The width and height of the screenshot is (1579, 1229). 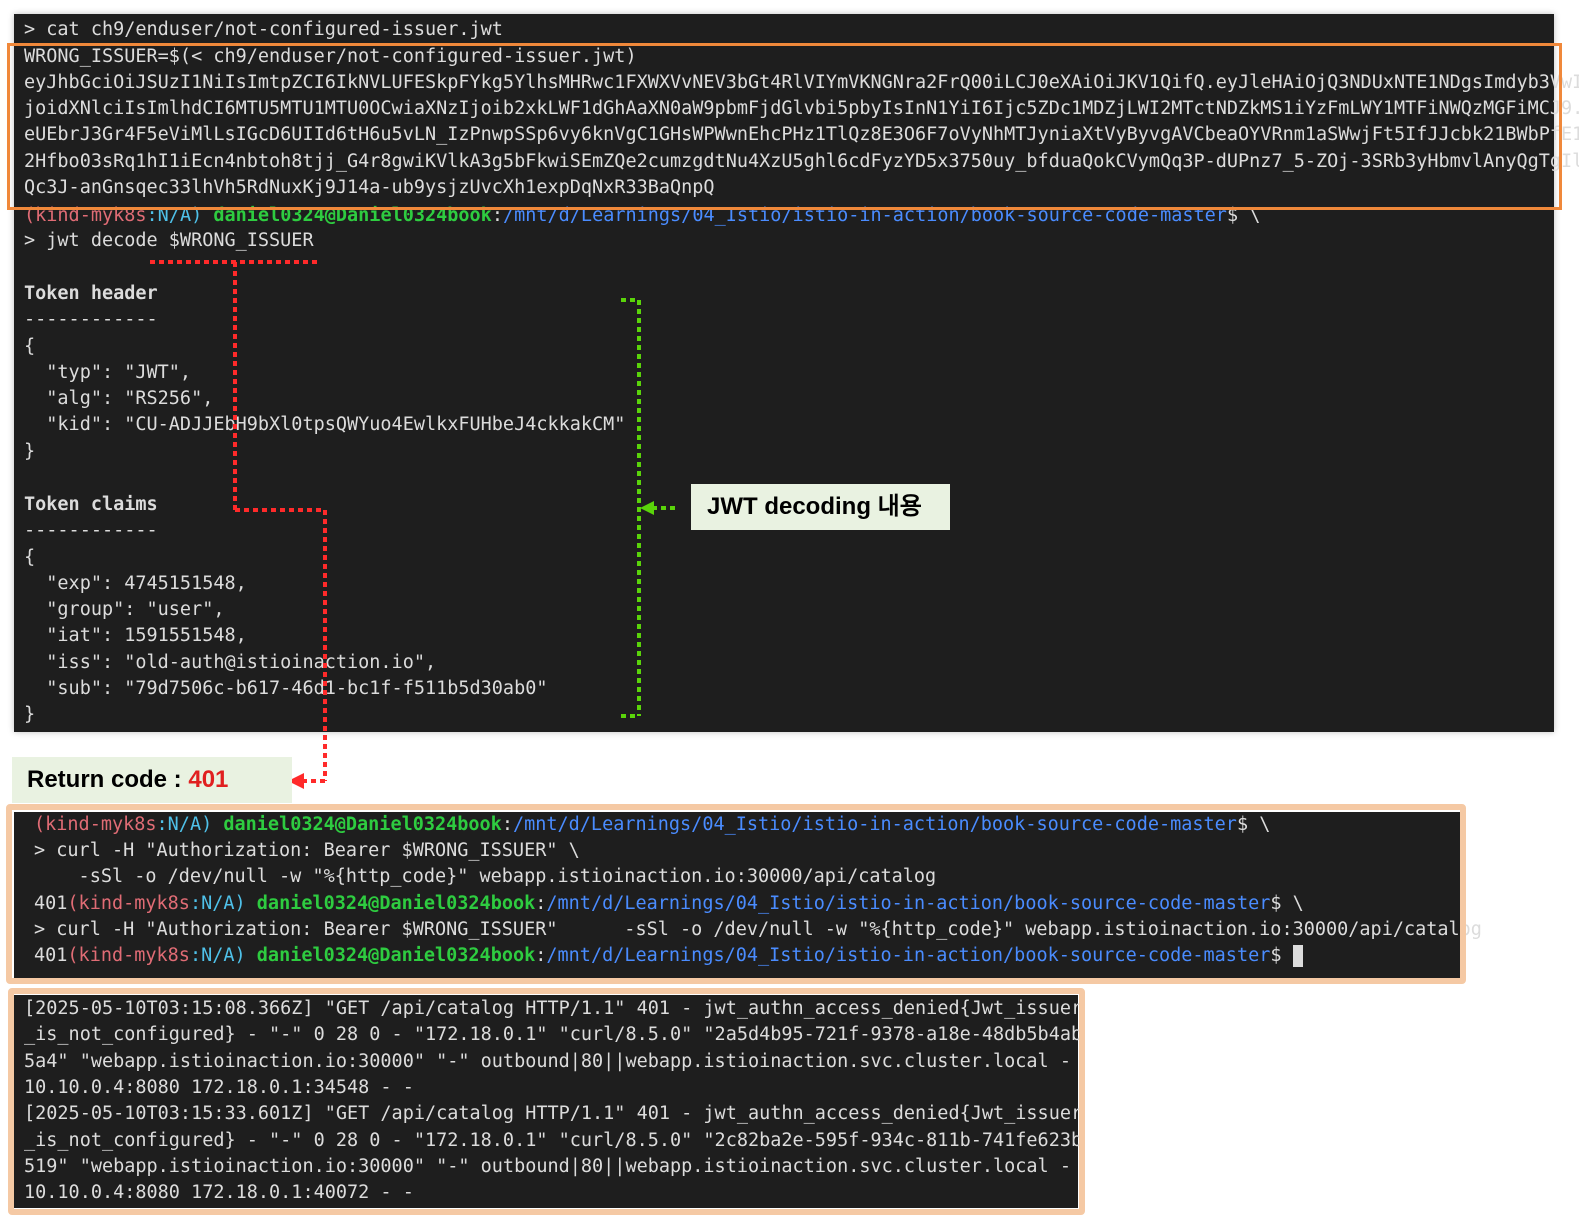 What do you see at coordinates (414, 524) in the screenshot?
I see `annotation-overlay` at bounding box center [414, 524].